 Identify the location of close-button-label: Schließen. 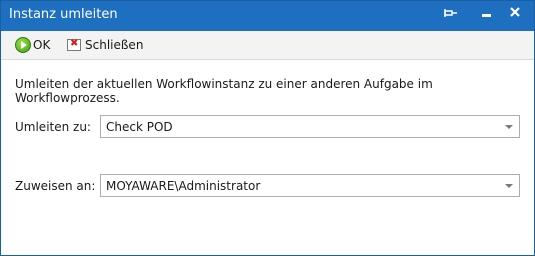
(114, 45).